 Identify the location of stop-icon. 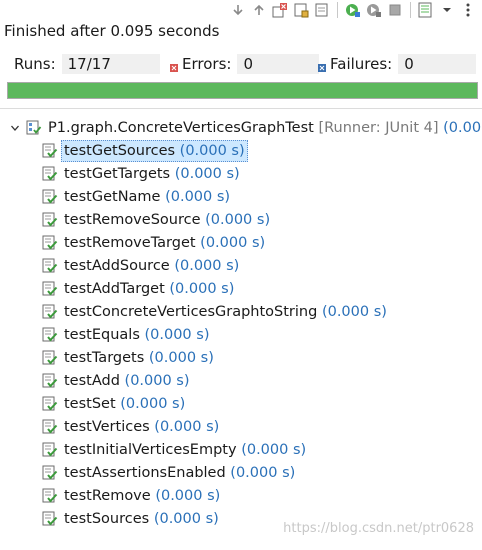
(395, 10).